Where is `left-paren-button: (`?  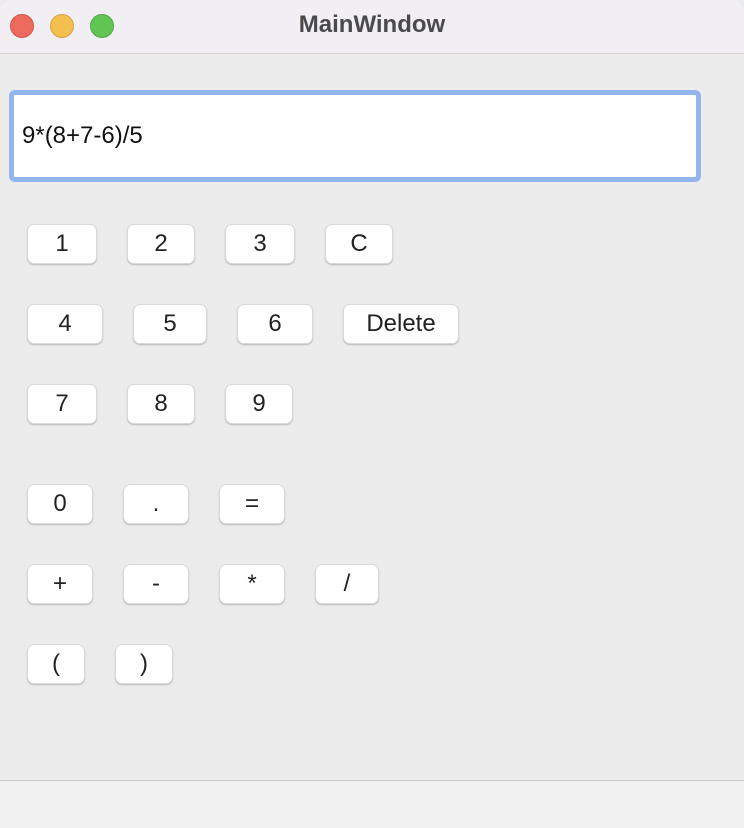 left-paren-button: ( is located at coordinates (56, 664).